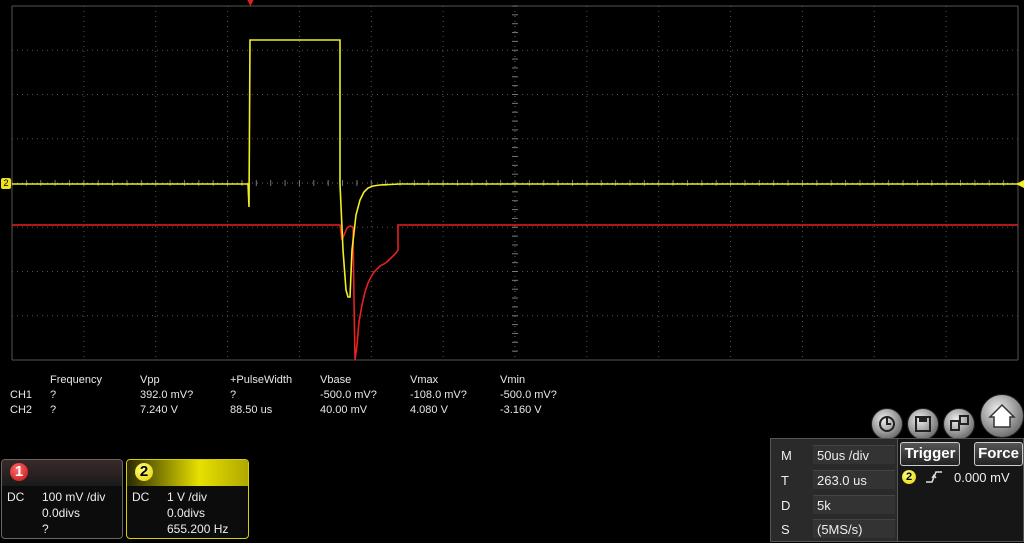 The height and width of the screenshot is (543, 1024). I want to click on channel2-offset: 0.0divs, so click(186, 513).